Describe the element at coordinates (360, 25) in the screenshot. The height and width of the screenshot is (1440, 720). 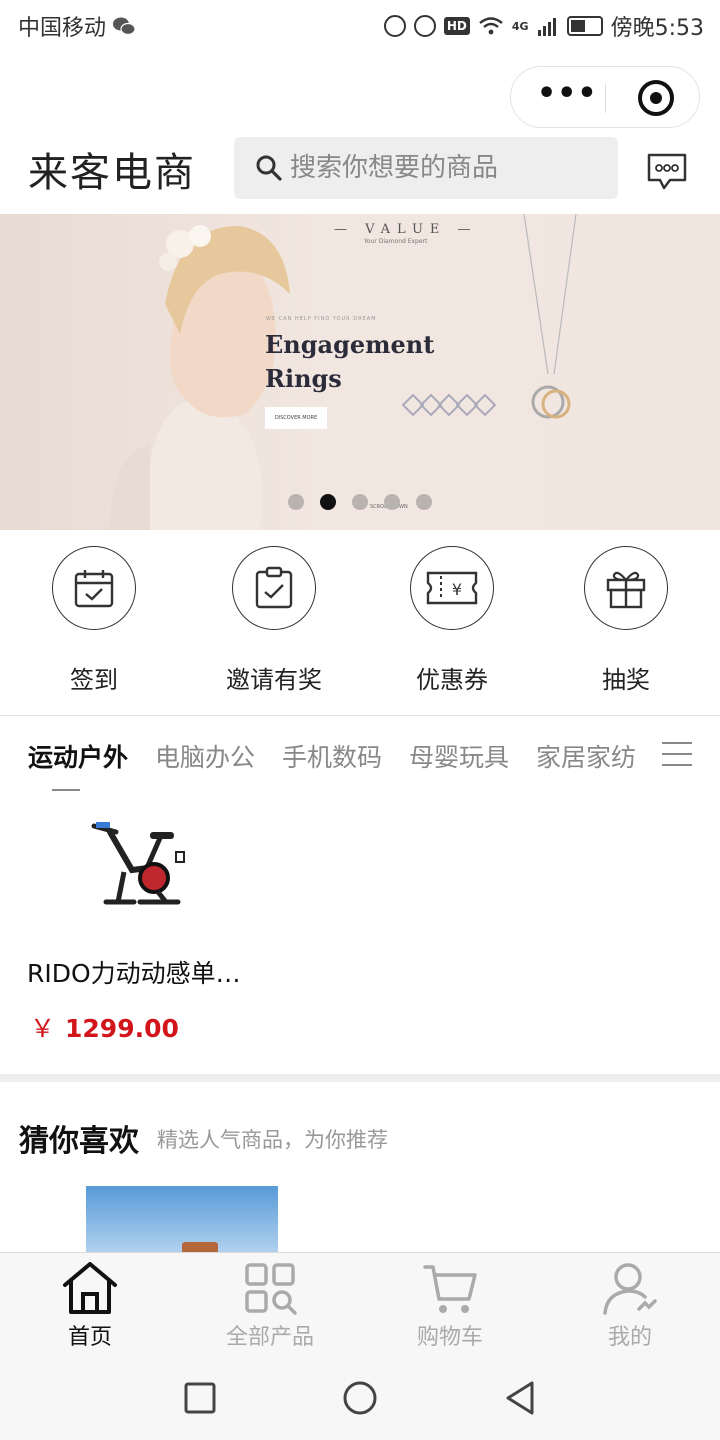
I see `status-bar: 中国移动 HD 4G 傍晚5:53` at that location.